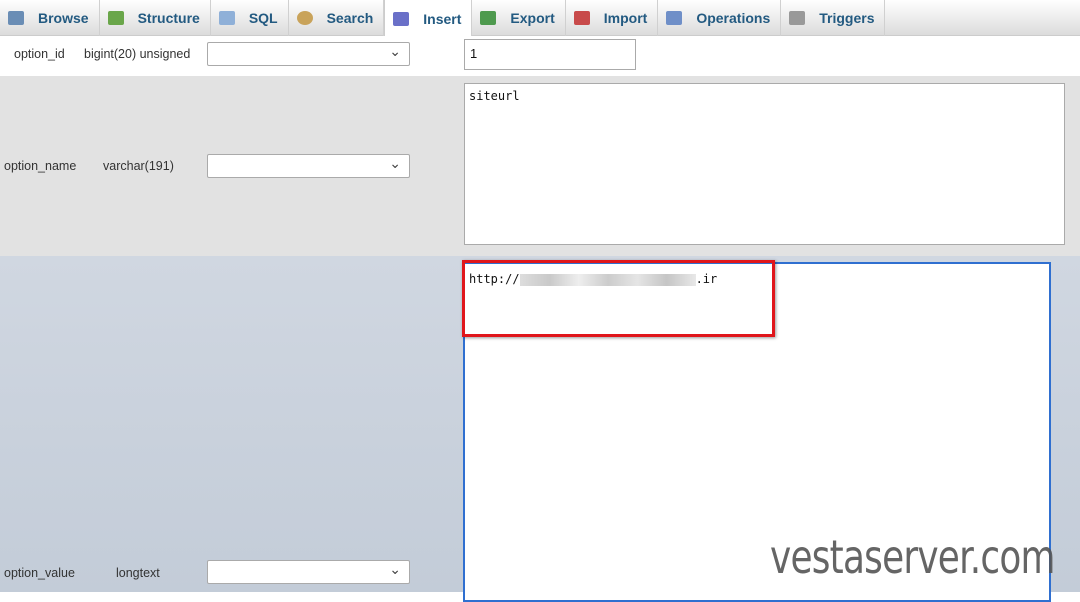 The height and width of the screenshot is (602, 1080). Describe the element at coordinates (674, 18) in the screenshot. I see `wrench-icon` at that location.